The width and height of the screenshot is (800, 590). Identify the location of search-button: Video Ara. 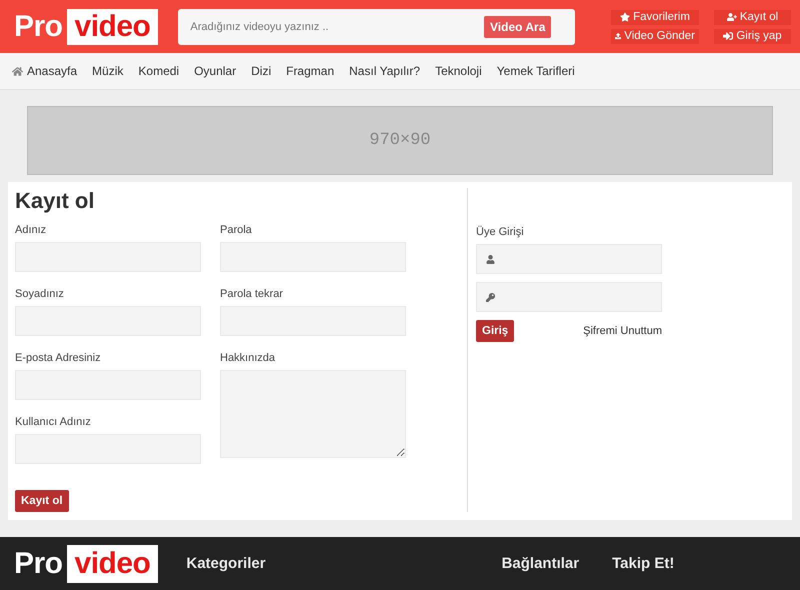
(518, 27).